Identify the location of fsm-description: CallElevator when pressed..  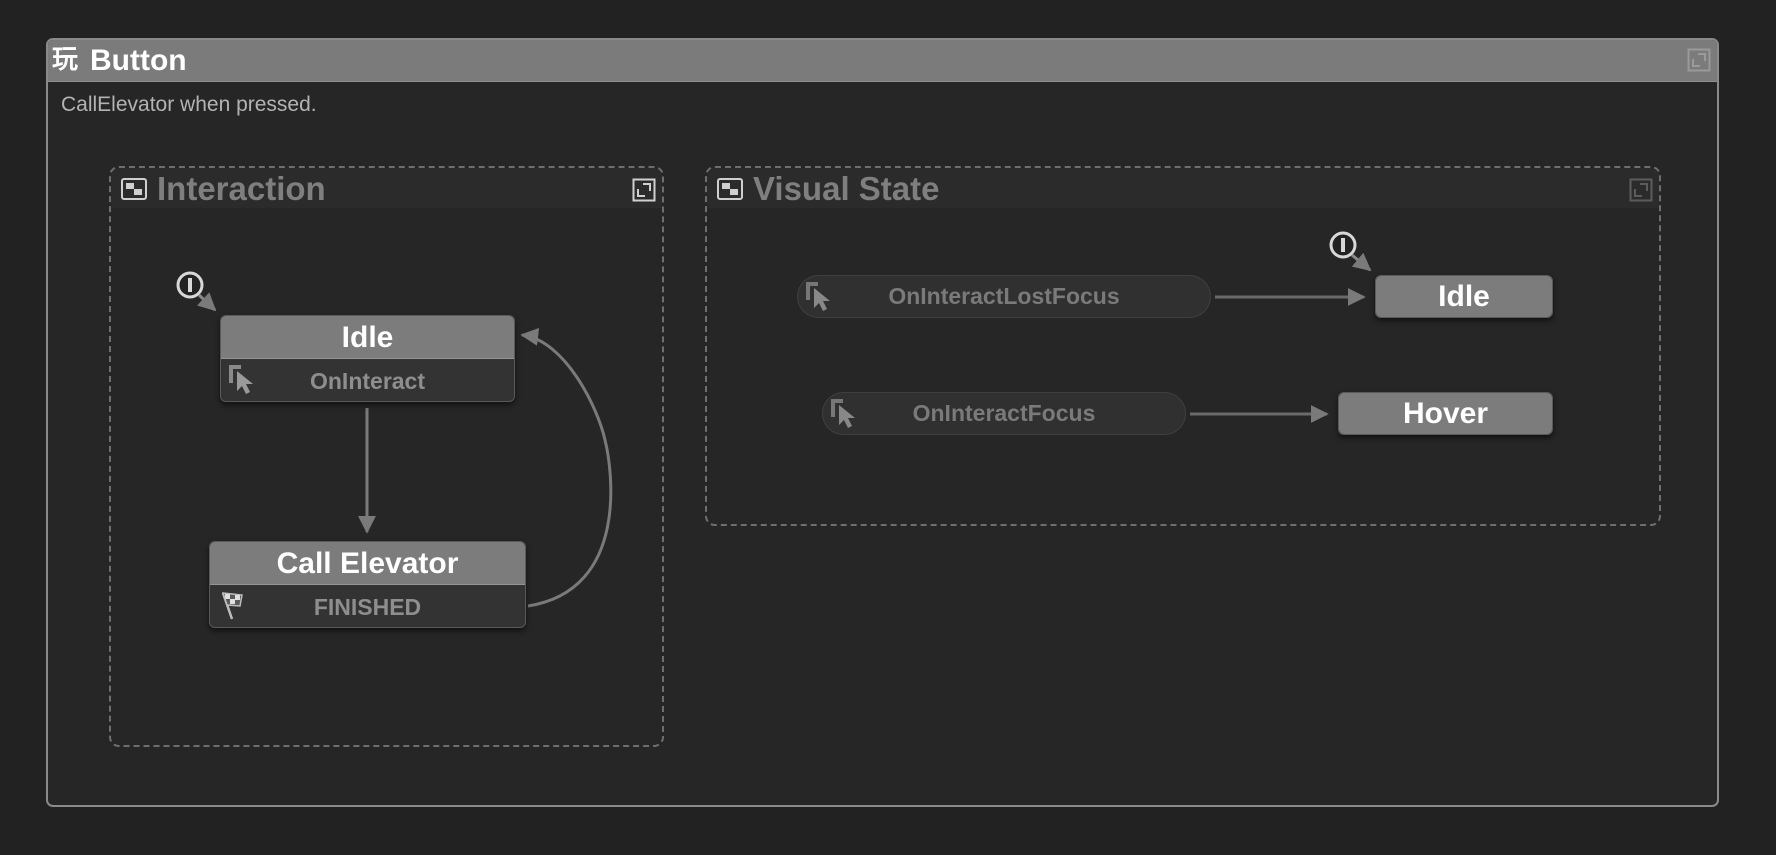
(189, 104).